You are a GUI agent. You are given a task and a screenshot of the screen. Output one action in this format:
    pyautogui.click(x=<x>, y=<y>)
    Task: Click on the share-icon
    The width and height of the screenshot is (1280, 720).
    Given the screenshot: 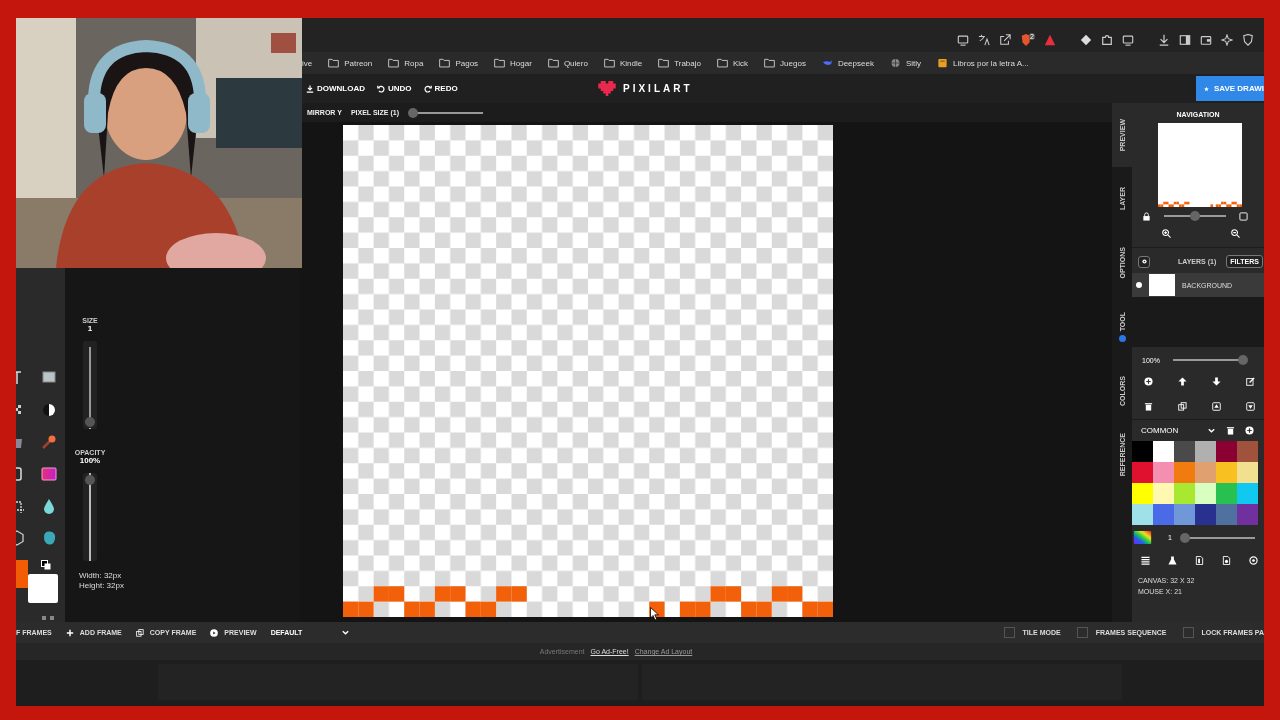 What is the action you would take?
    pyautogui.click(x=1005, y=40)
    